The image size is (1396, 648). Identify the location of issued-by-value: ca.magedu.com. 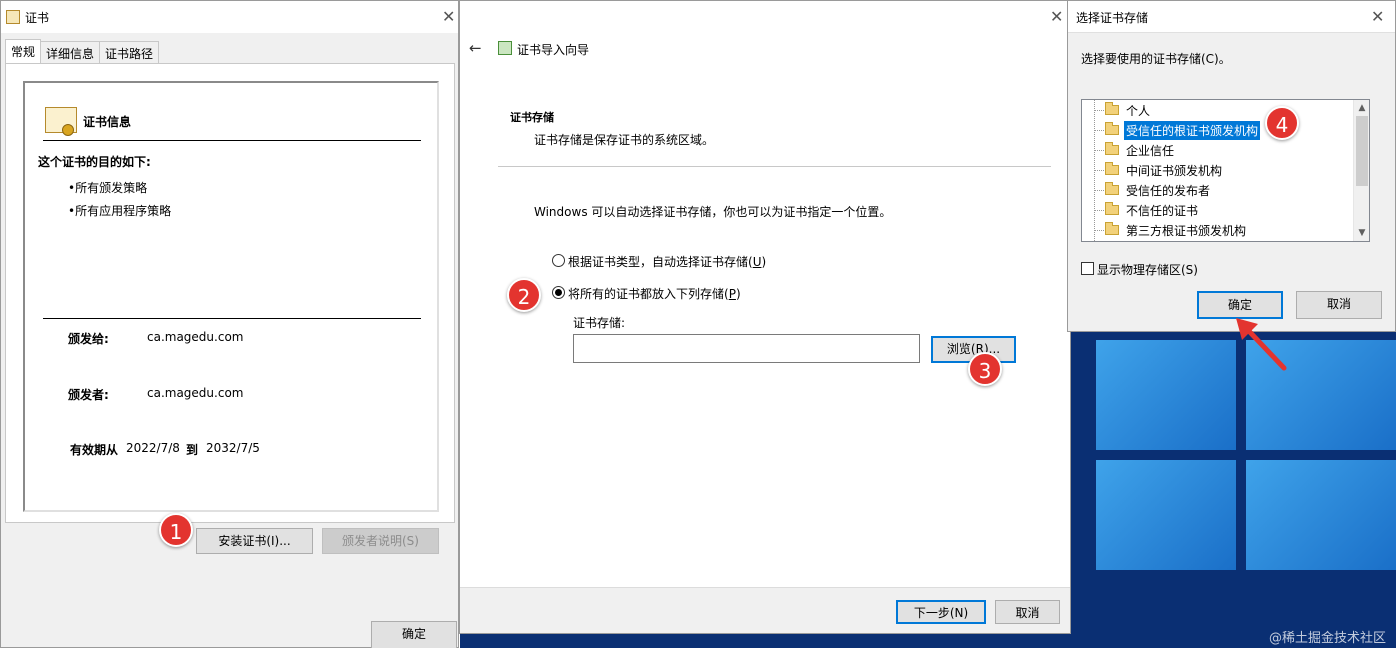
(195, 393).